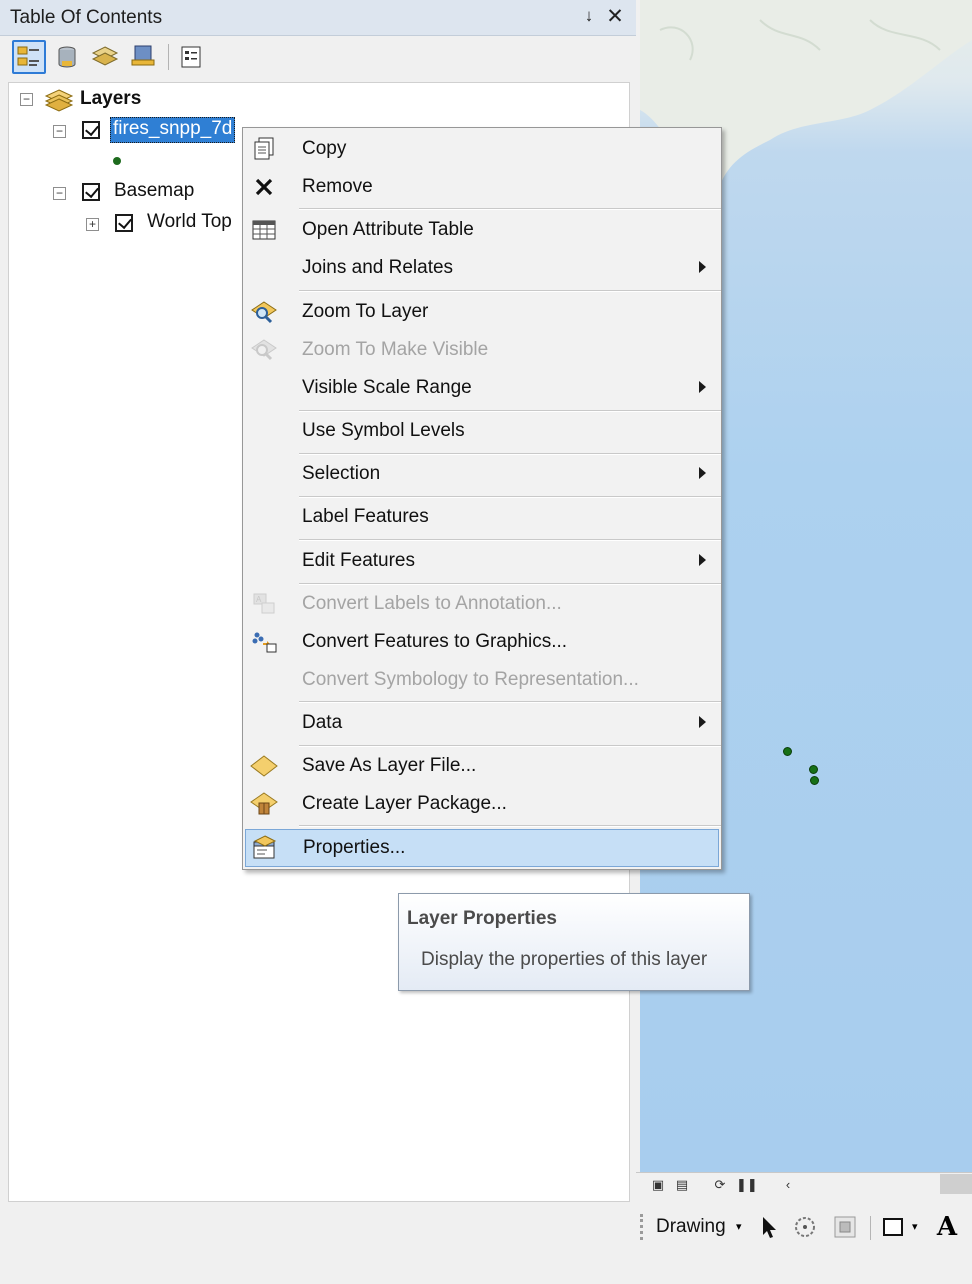 The height and width of the screenshot is (1284, 972). I want to click on collapse-layers-icon: −, so click(26, 99).